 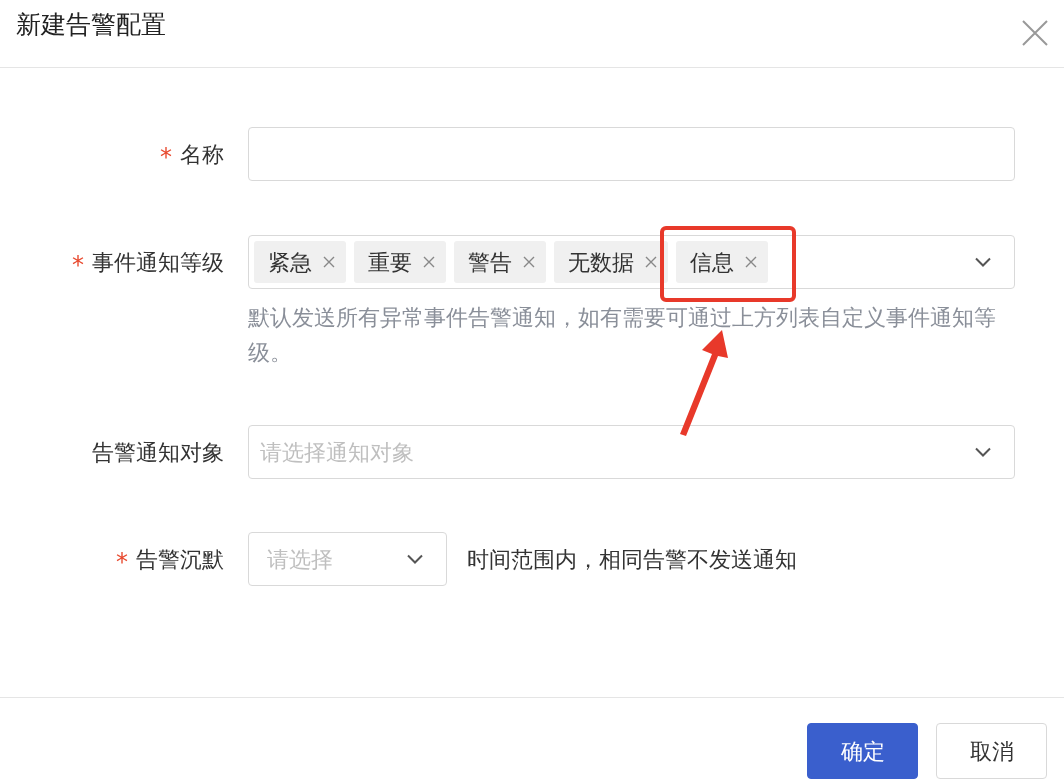 What do you see at coordinates (202, 154) in the screenshot?
I see `field-label: 名称` at bounding box center [202, 154].